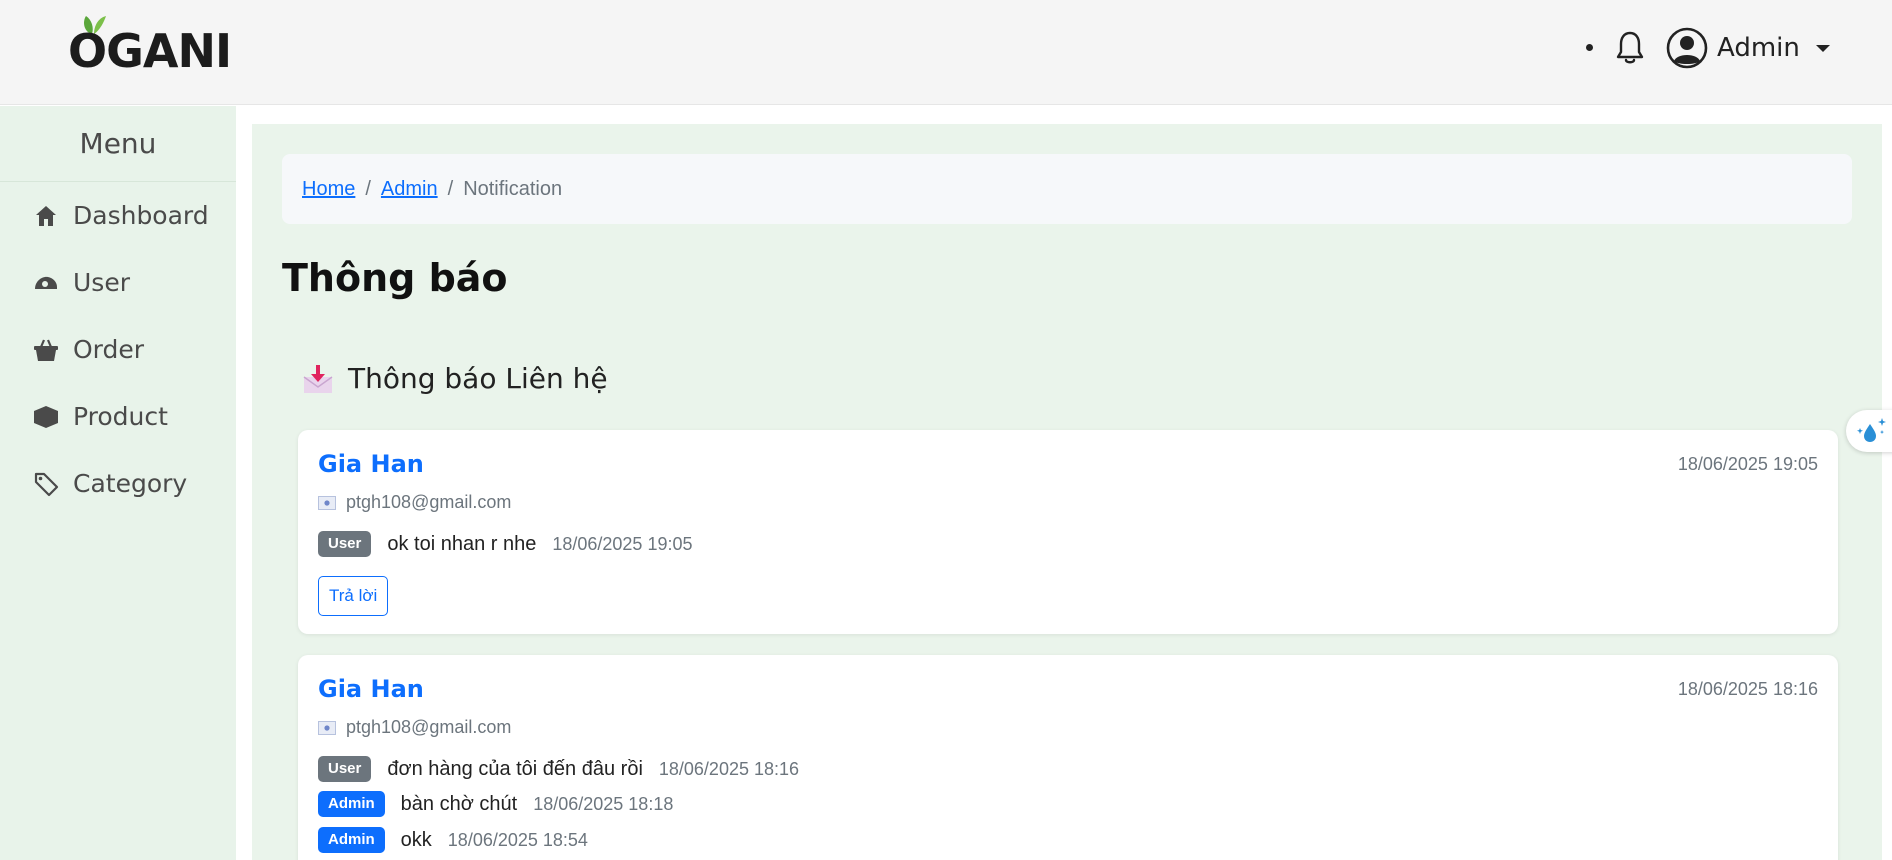 Image resolution: width=1892 pixels, height=860 pixels. What do you see at coordinates (459, 803) in the screenshot?
I see `message-text: bàn chờ chút` at bounding box center [459, 803].